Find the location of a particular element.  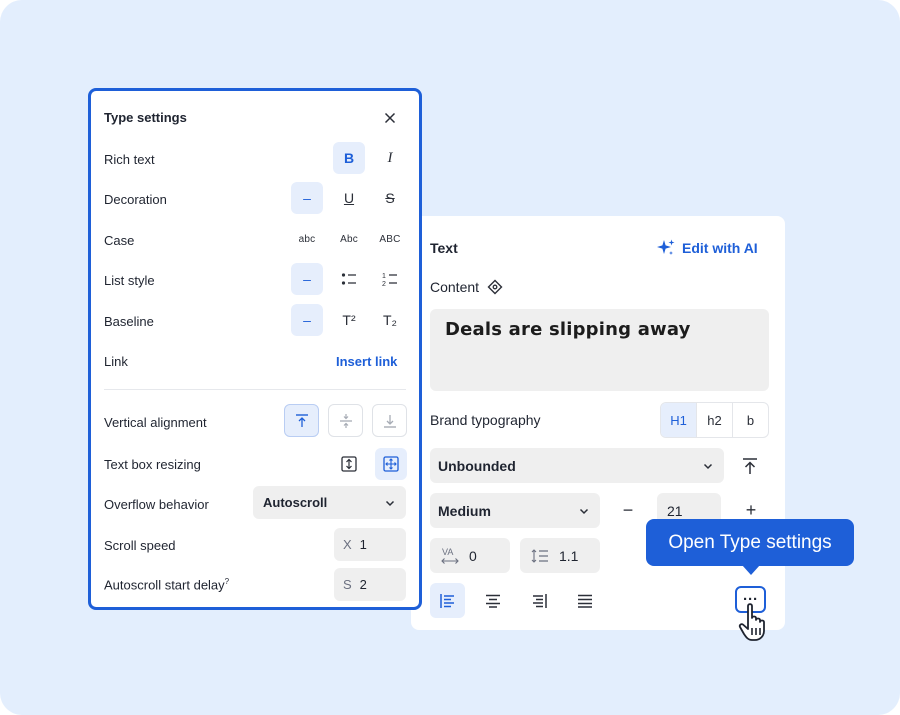

letter-spacing-input: VA 0 is located at coordinates (470, 555).